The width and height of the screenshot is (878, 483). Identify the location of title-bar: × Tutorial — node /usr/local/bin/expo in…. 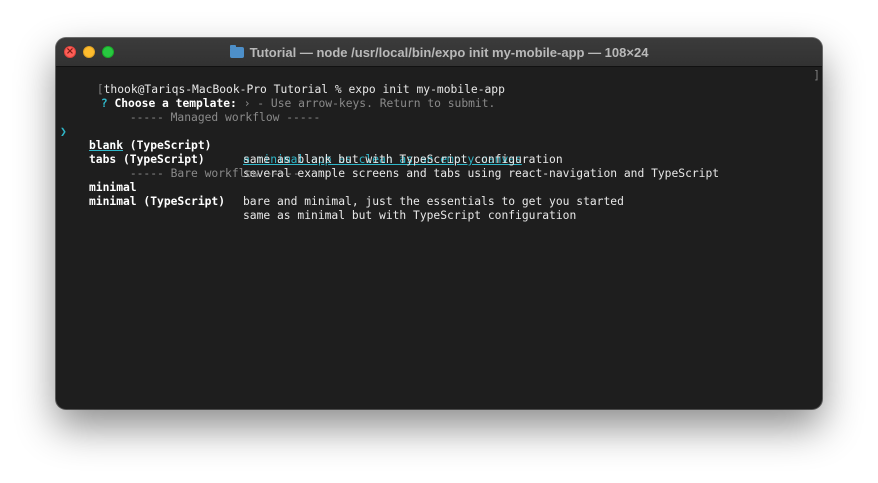
(439, 52).